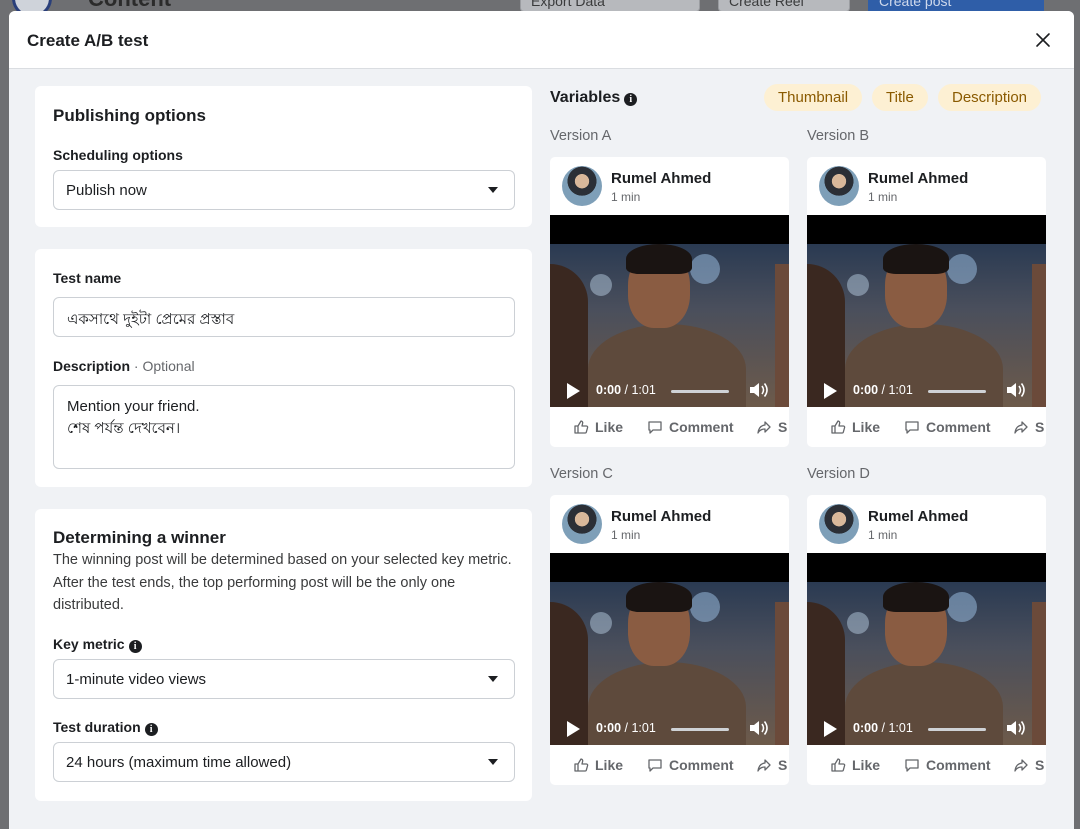  What do you see at coordinates (105, 727) in the screenshot?
I see `test-duration-label: Test duration i` at bounding box center [105, 727].